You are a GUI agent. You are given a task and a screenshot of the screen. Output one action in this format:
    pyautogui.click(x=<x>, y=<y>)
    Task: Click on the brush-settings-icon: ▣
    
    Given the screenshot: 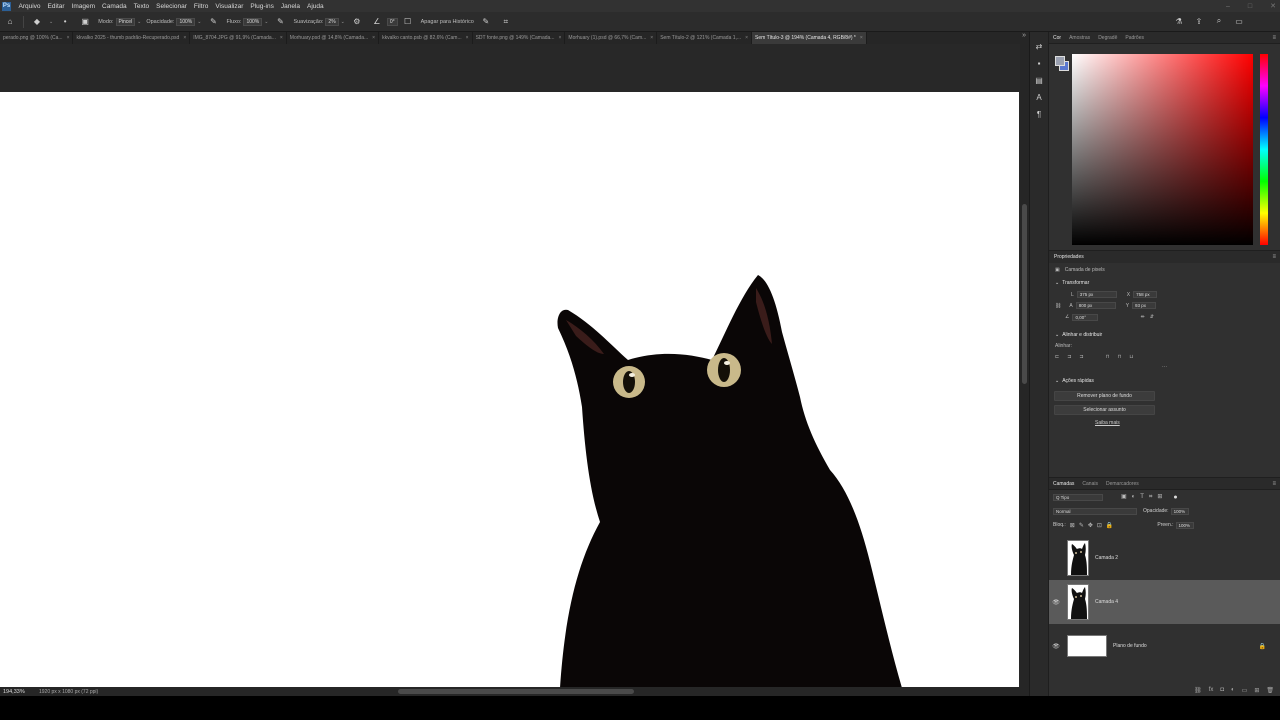 What is the action you would take?
    pyautogui.click(x=85, y=22)
    